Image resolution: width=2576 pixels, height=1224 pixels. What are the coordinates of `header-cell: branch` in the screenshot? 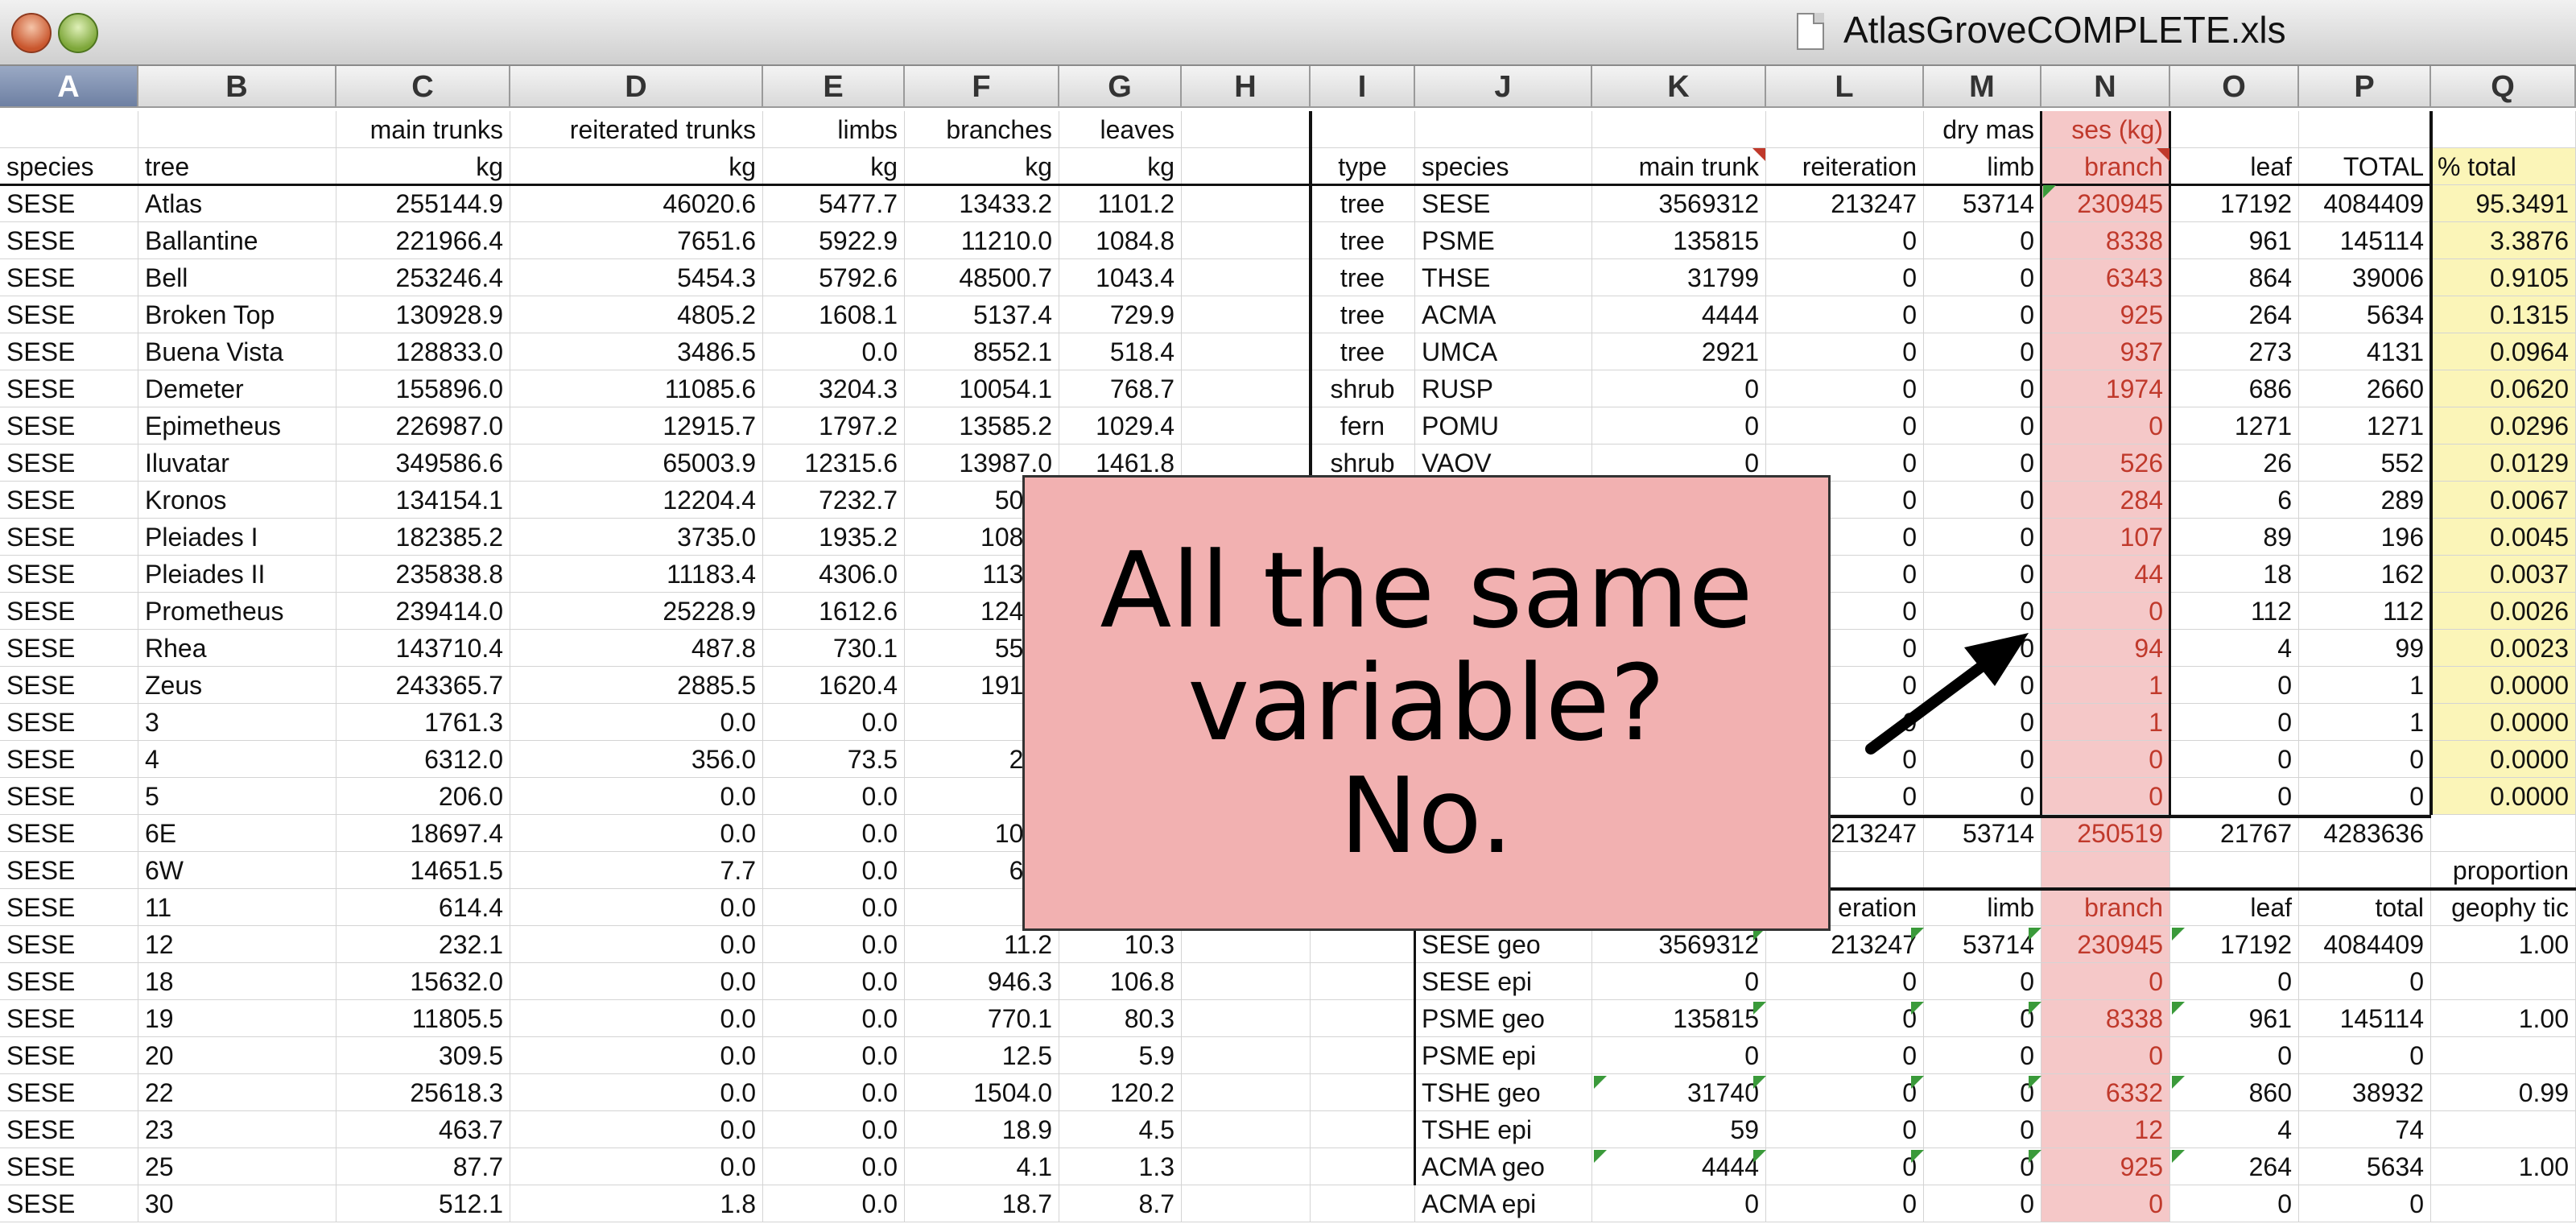 It's located at (2105, 166).